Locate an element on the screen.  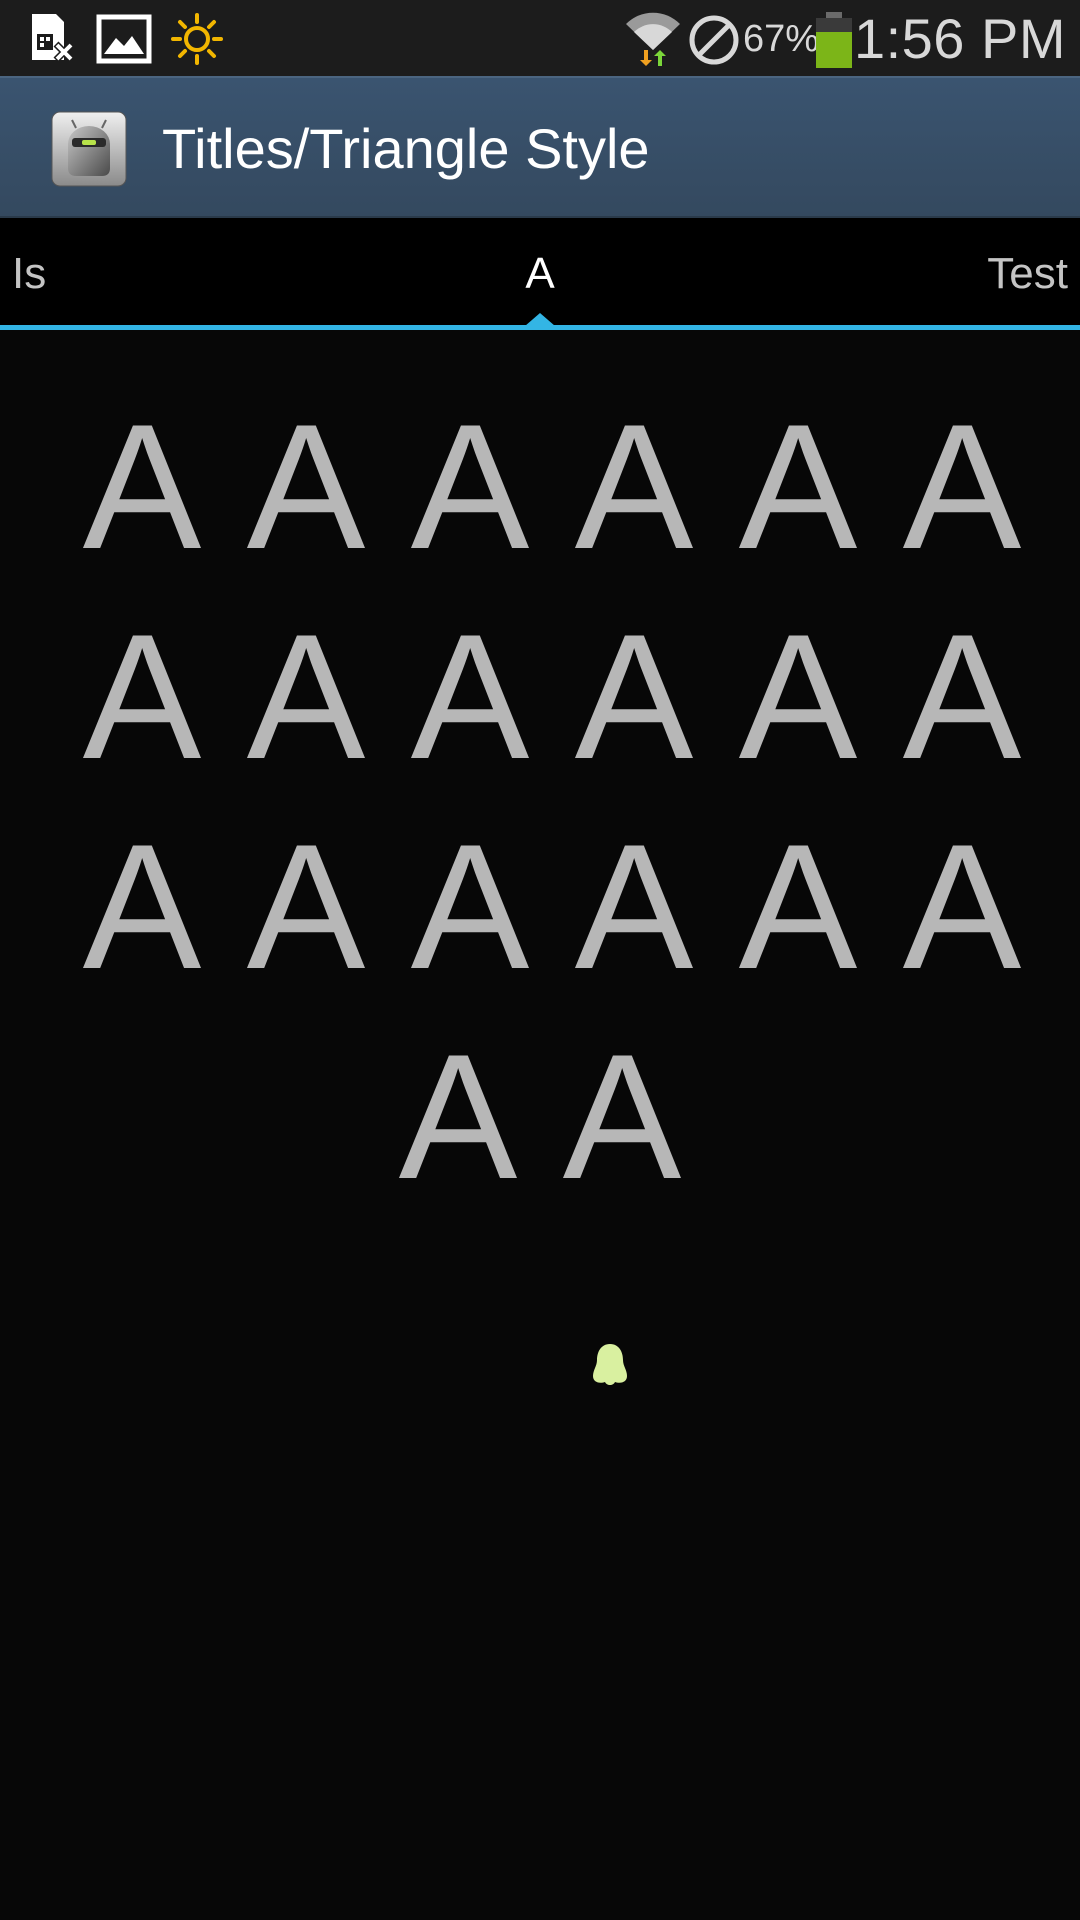
wifi-icon is located at coordinates (653, 39).